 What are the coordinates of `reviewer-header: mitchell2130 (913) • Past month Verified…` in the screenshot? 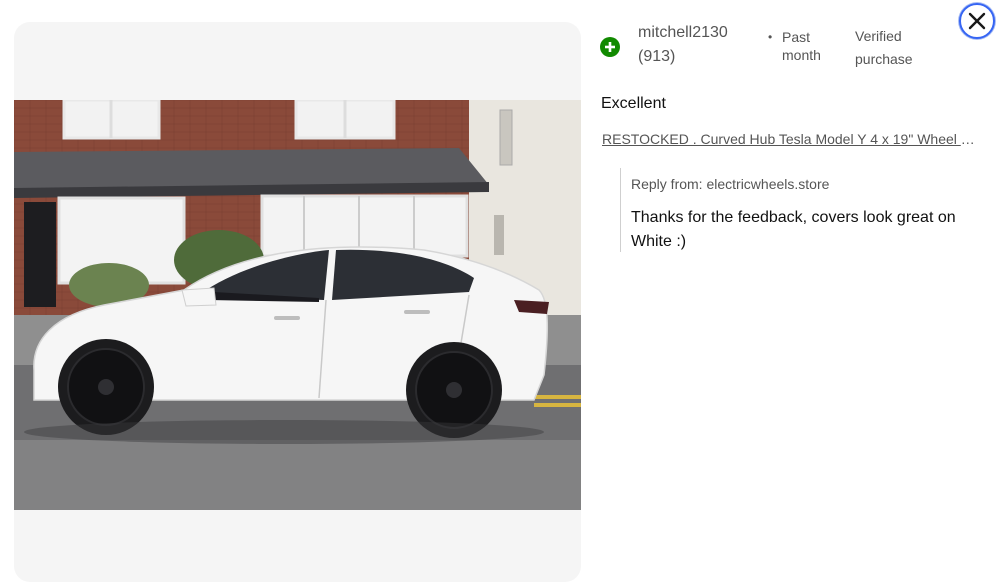 It's located at (790, 47).